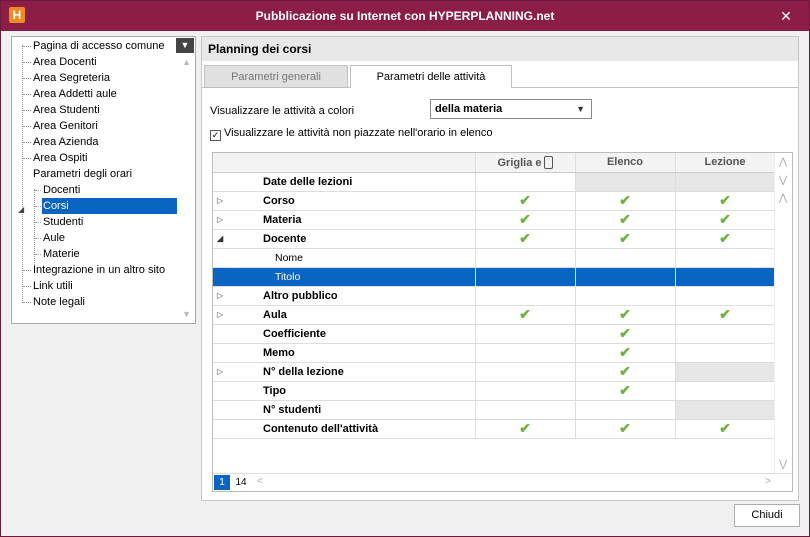 The height and width of the screenshot is (537, 810). Describe the element at coordinates (55, 238) in the screenshot. I see `tree-item: Aule` at that location.